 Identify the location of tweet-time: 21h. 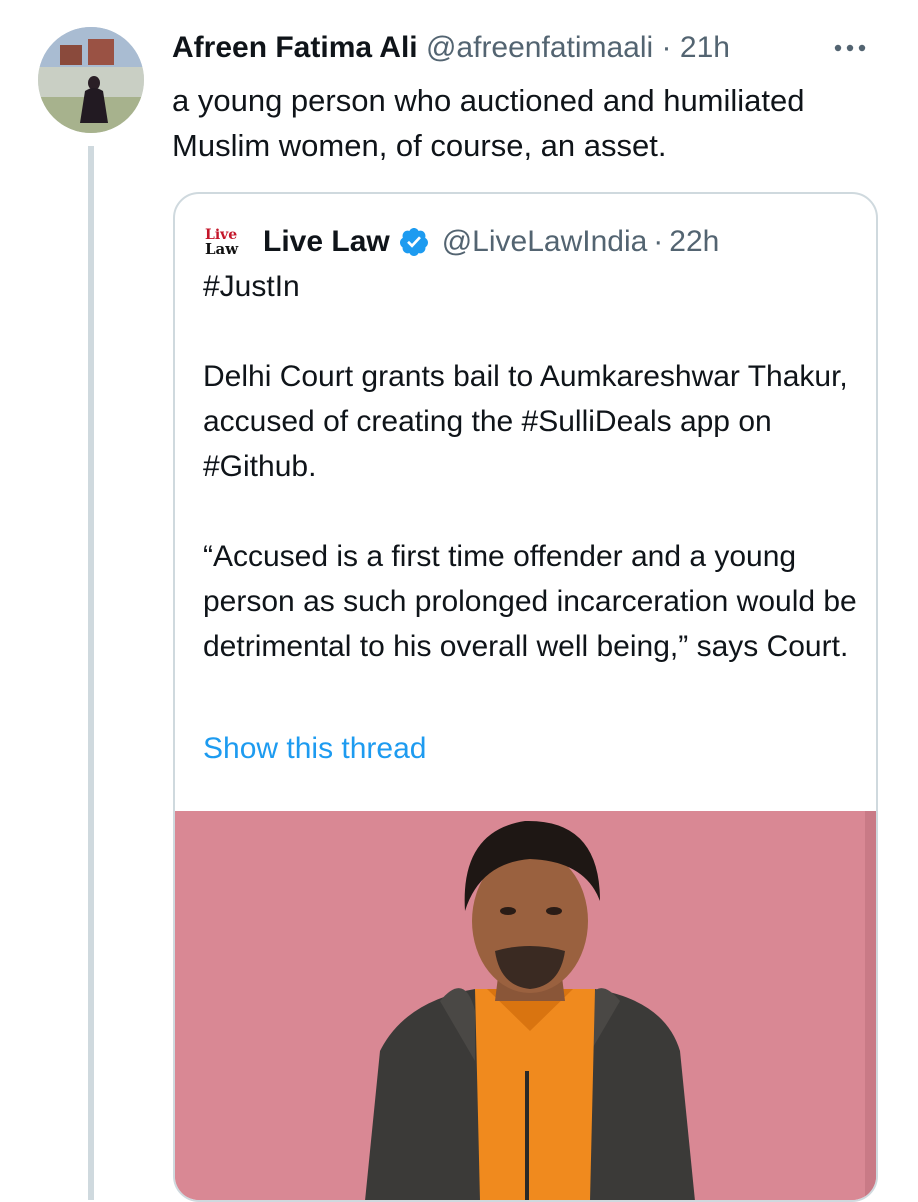
(705, 47).